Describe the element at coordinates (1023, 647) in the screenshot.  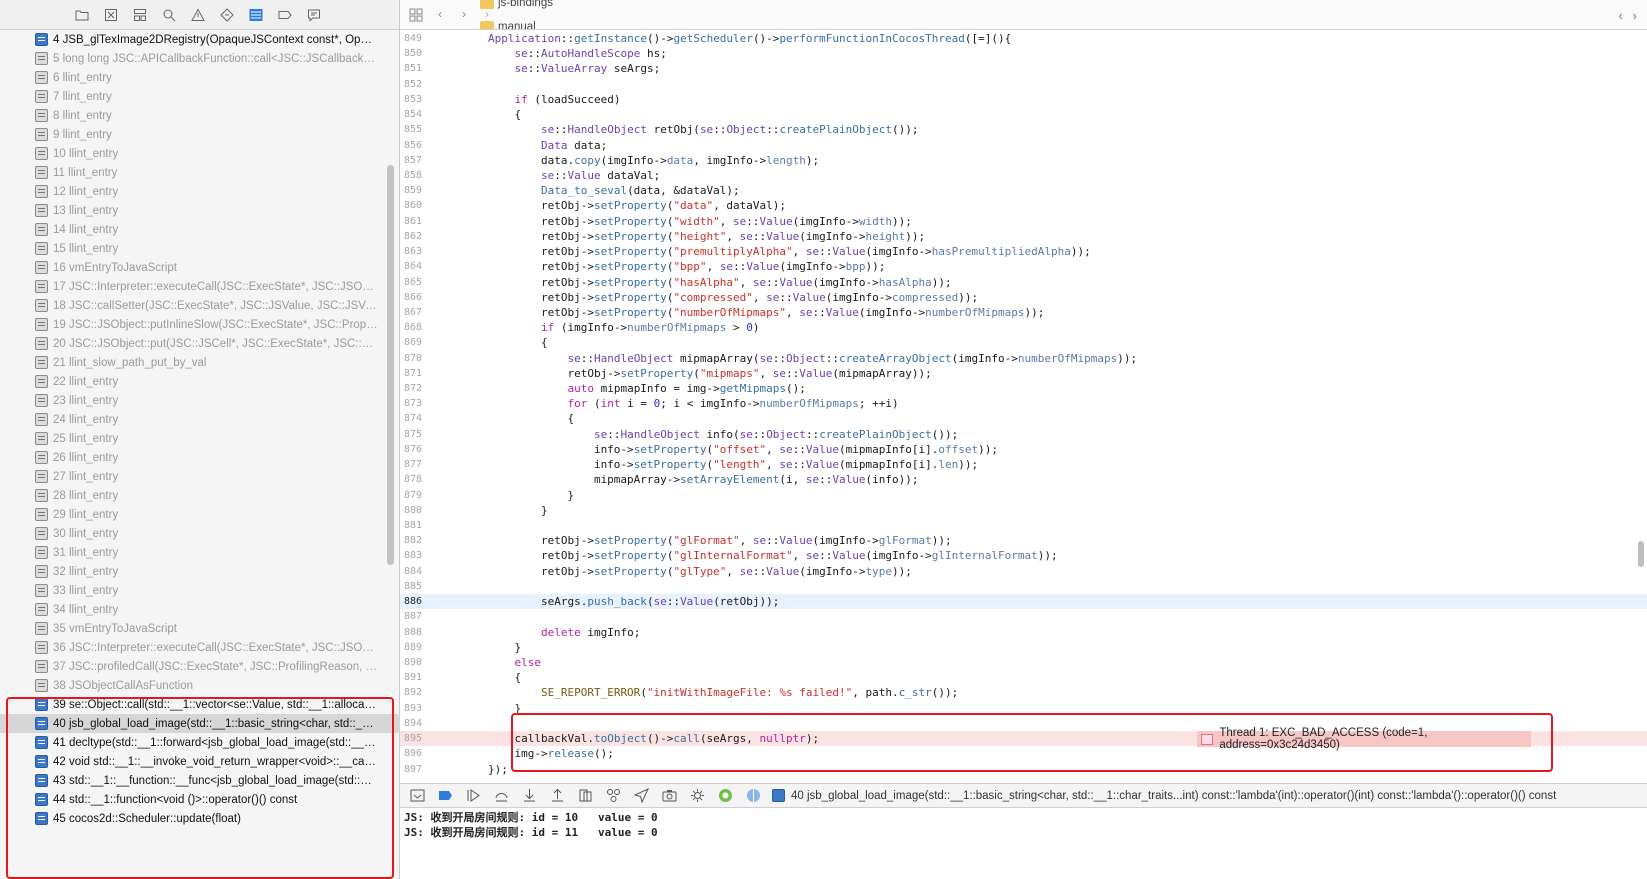
I see `code-line: 889 }` at that location.